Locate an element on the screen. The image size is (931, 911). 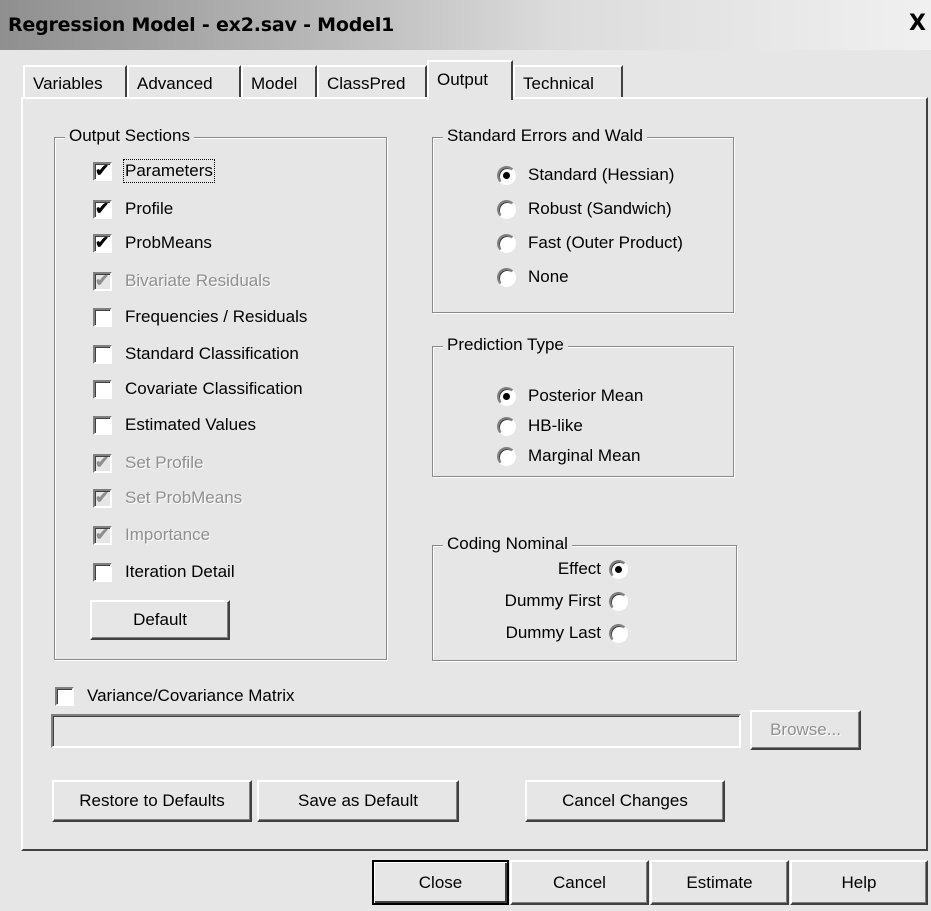
radio-marginal-mean: Marginal Mean is located at coordinates (568, 456).